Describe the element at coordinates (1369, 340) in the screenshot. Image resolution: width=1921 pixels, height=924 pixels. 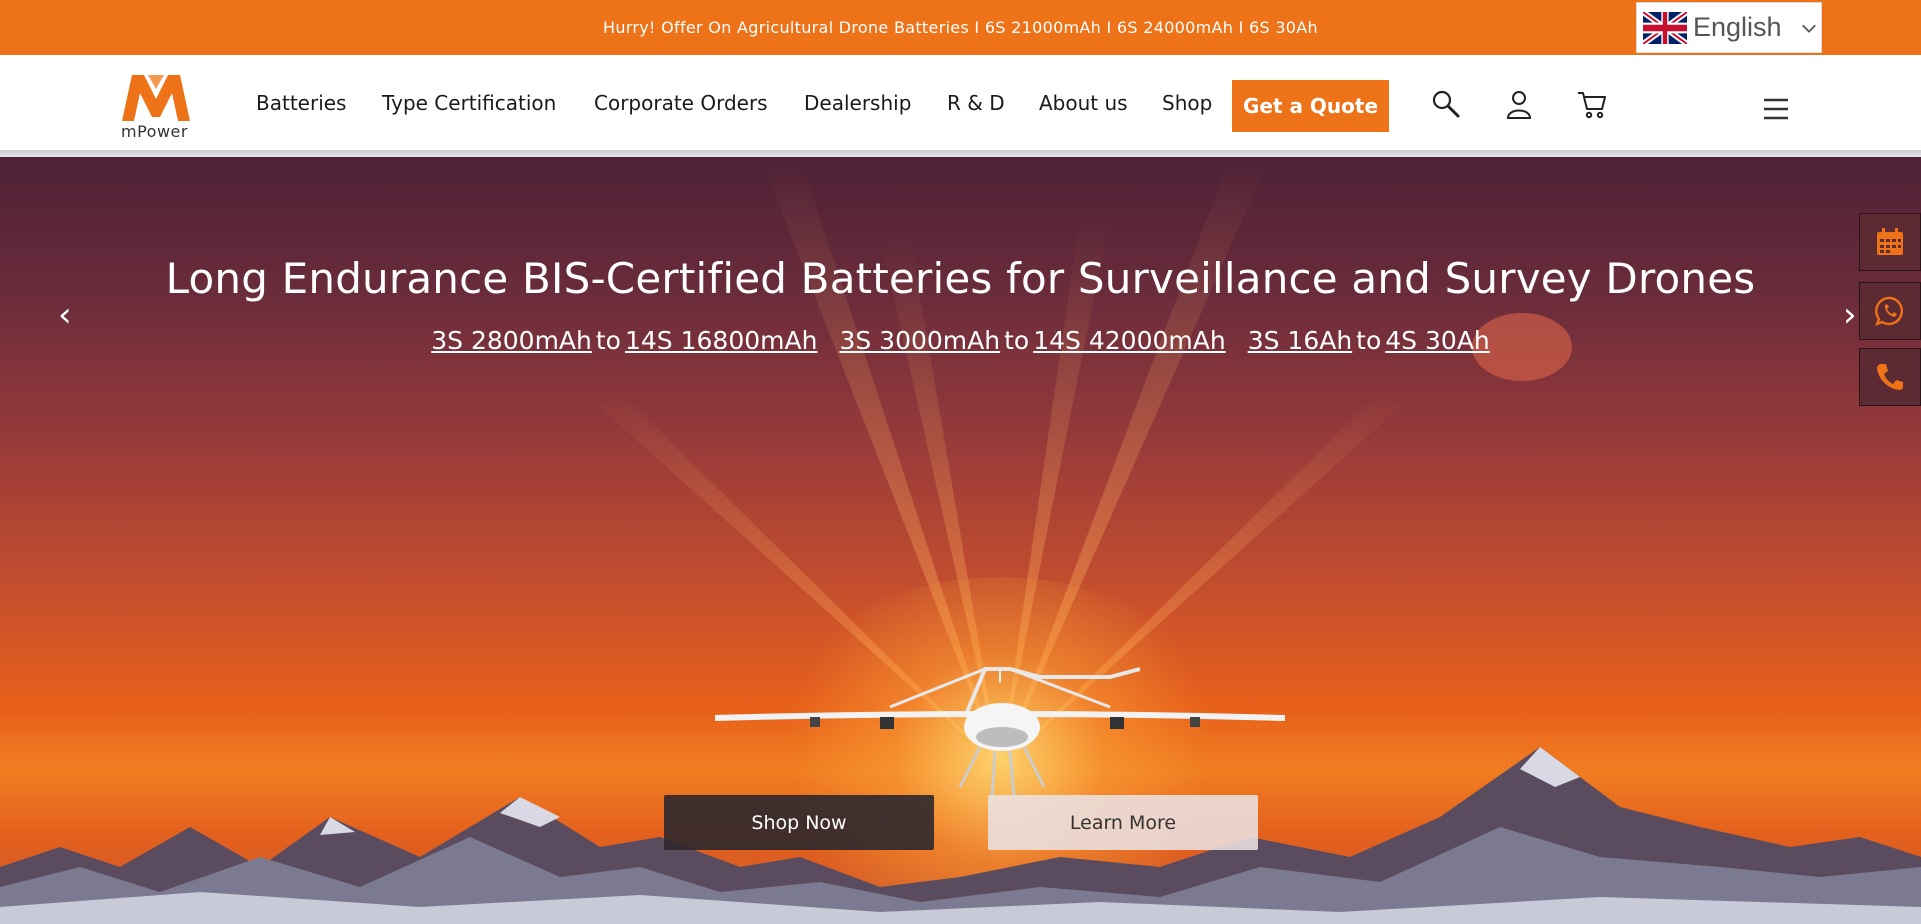
I see `range-3-to-word: to` at that location.